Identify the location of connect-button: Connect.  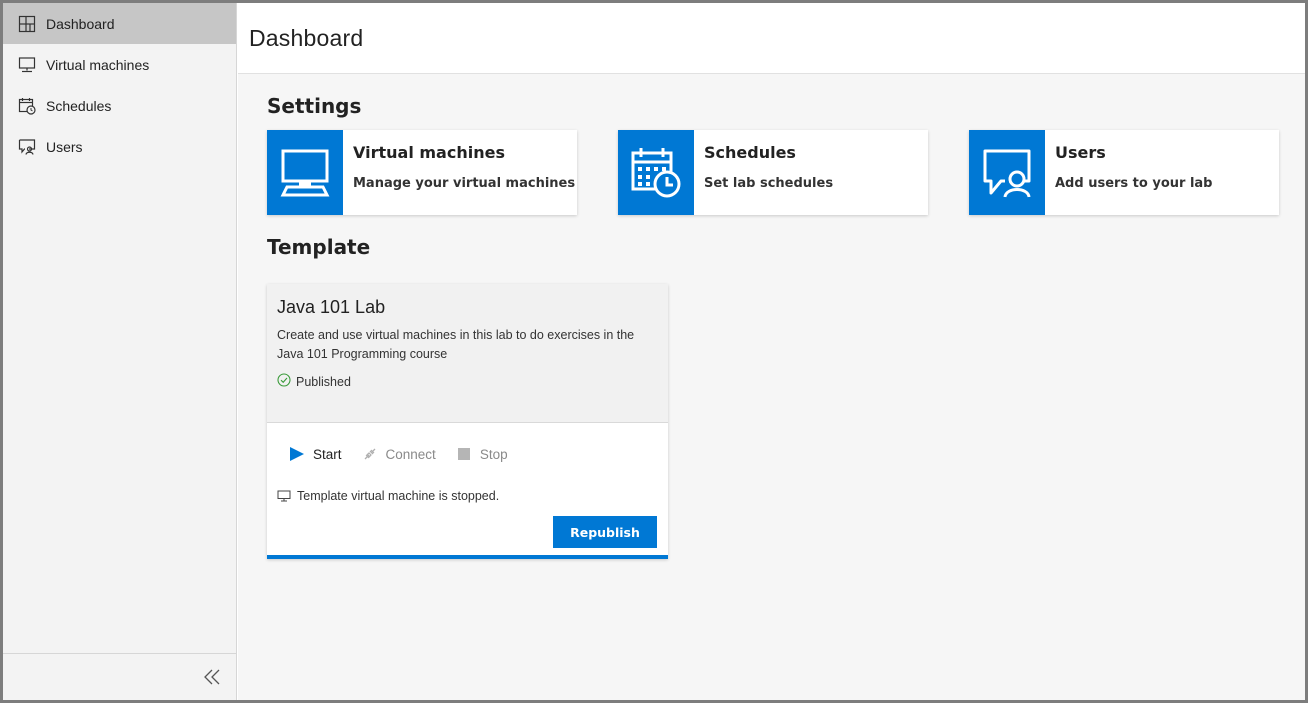
(399, 454).